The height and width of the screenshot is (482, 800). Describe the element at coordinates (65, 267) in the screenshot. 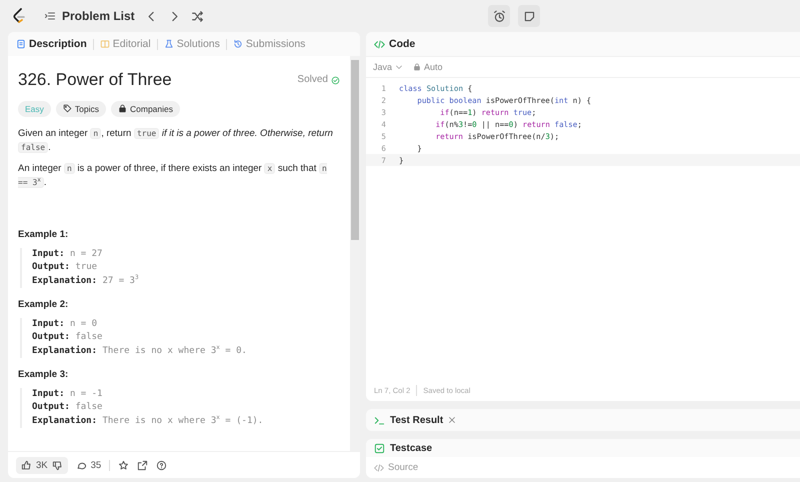

I see `example-line: Output: true` at that location.